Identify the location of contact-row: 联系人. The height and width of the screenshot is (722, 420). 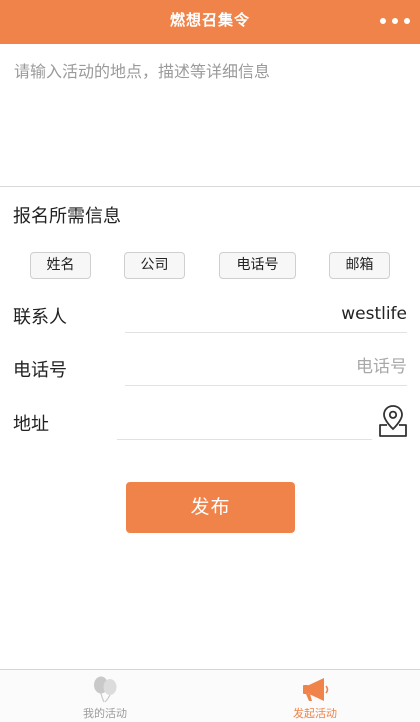
(210, 317).